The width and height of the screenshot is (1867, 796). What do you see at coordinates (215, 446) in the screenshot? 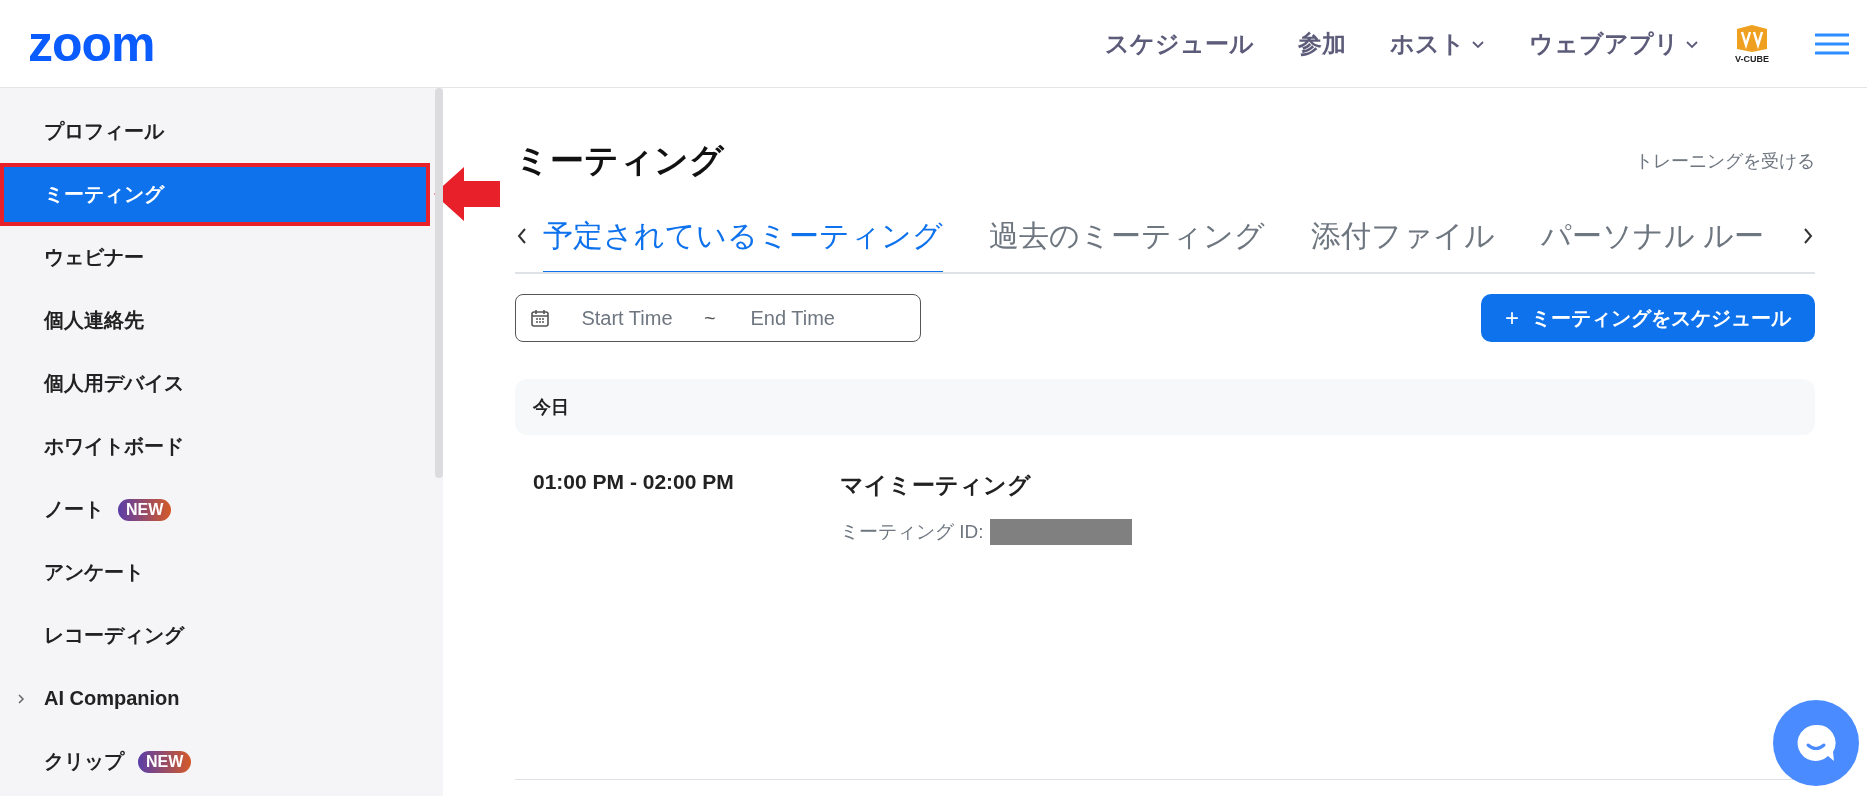
I see `sidebar-item: ホワイトボード` at bounding box center [215, 446].